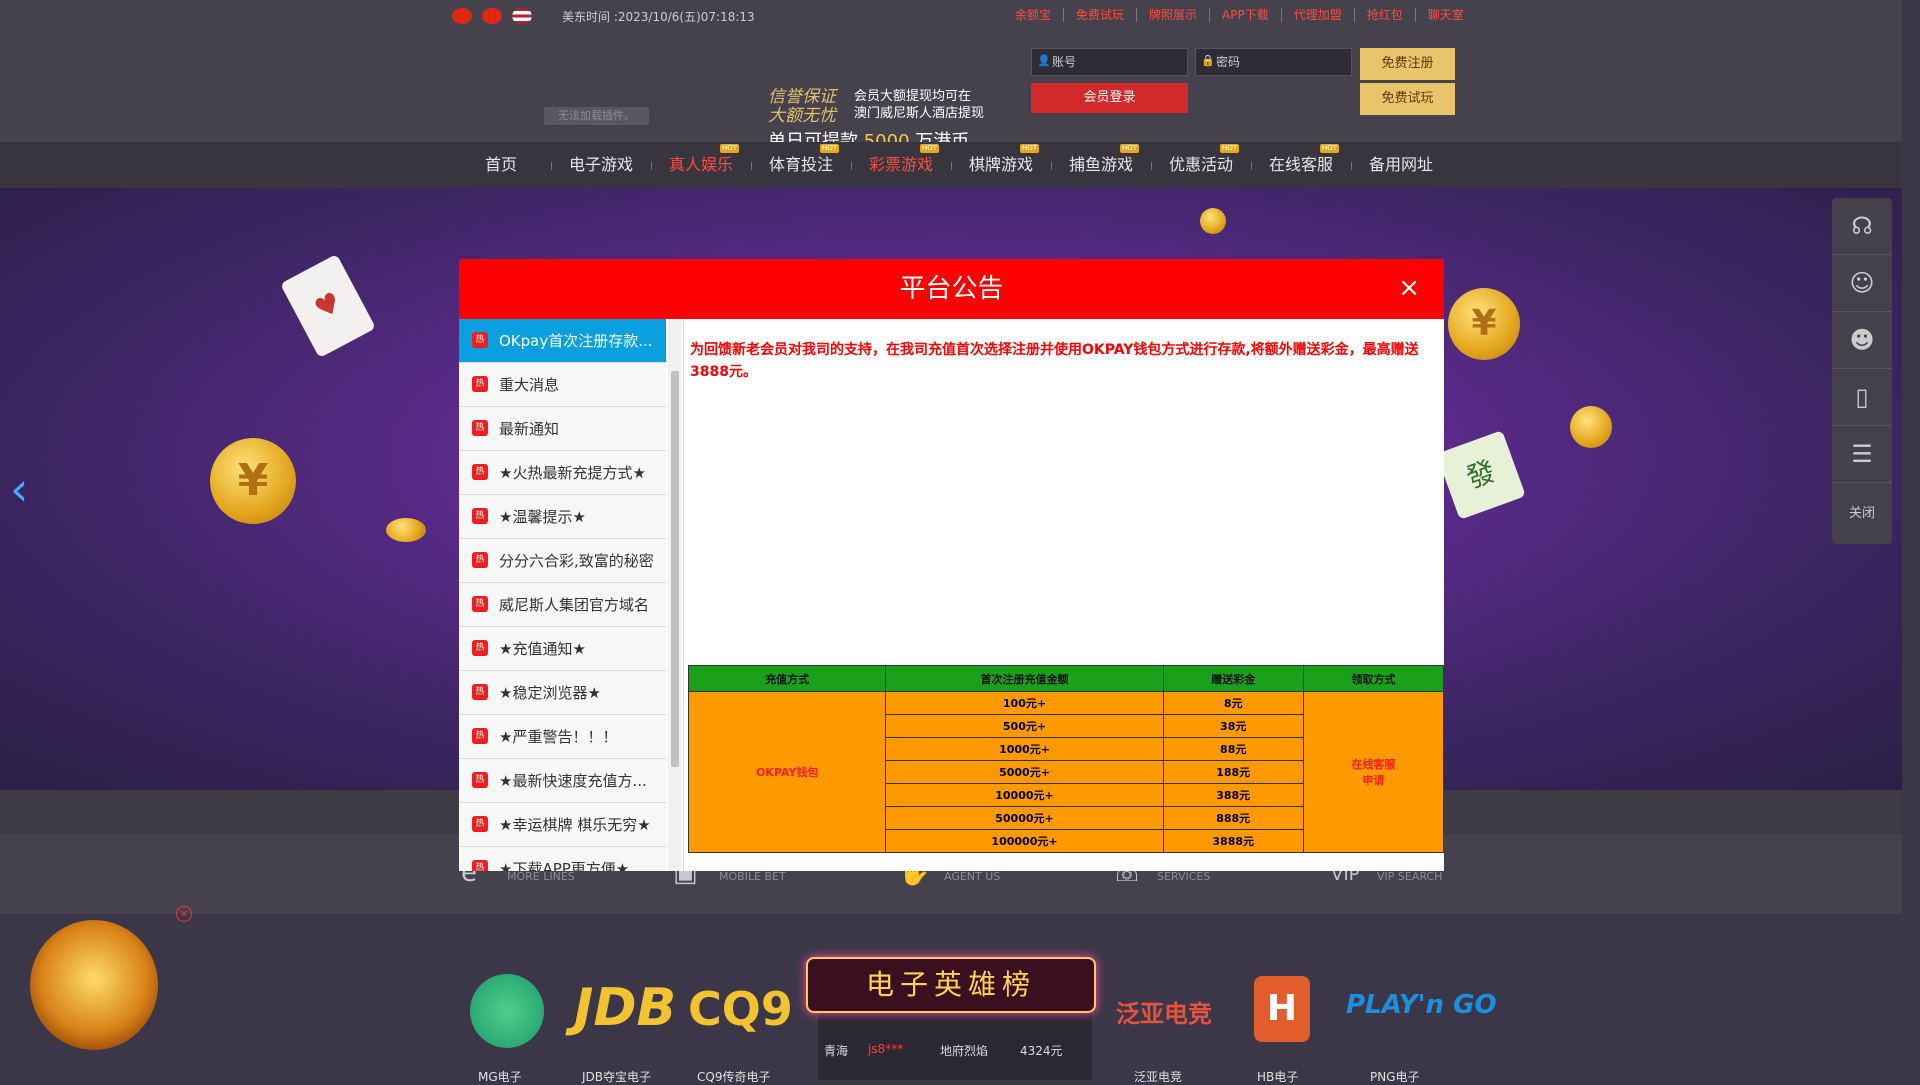  Describe the element at coordinates (955, 1045) in the screenshot. I see `hero-ranking-list: 青海 js8*** 地府烈焰 4324元` at that location.